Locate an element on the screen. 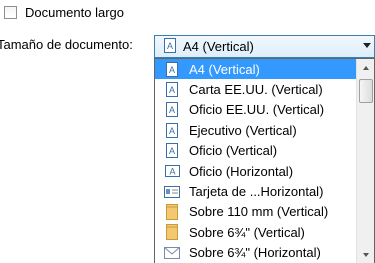 This screenshot has width=375, height=263. dropdown-option-label: Oficio (Vertical) is located at coordinates (233, 151).